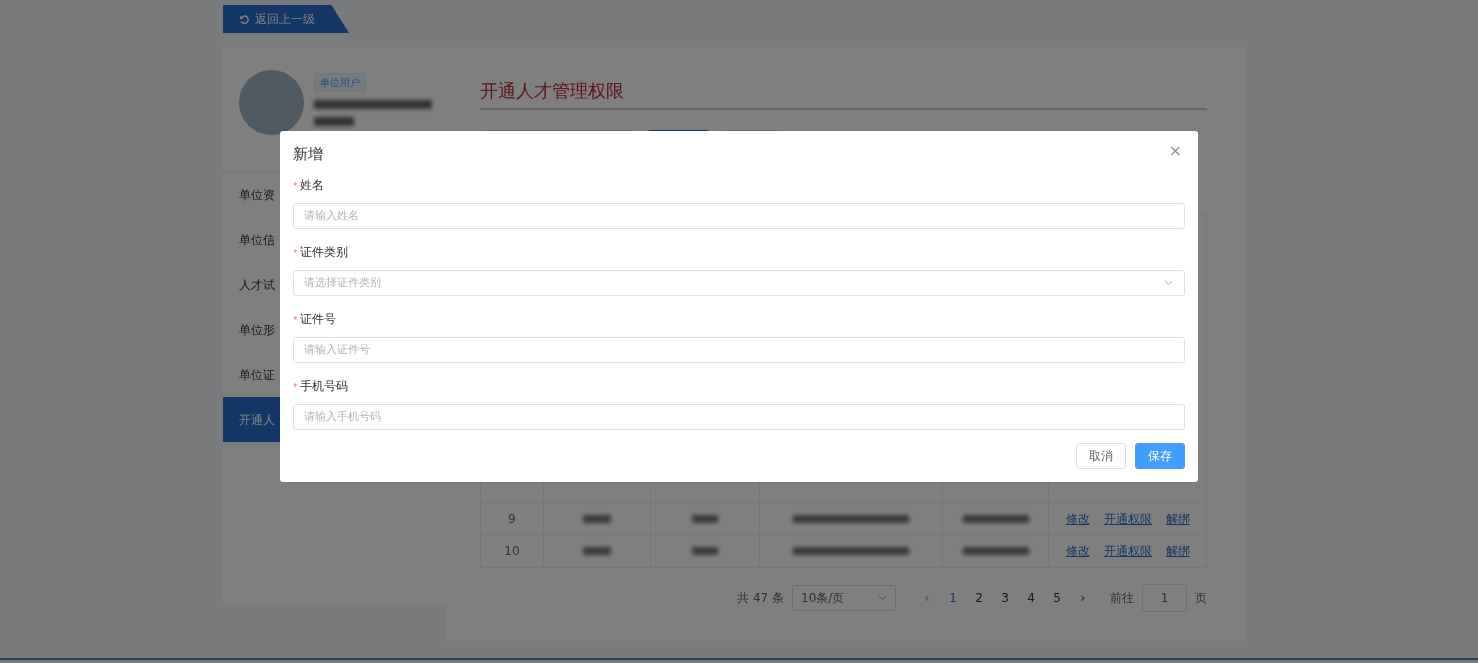 The width and height of the screenshot is (1478, 663). I want to click on table-cell-text: 10, so click(512, 551).